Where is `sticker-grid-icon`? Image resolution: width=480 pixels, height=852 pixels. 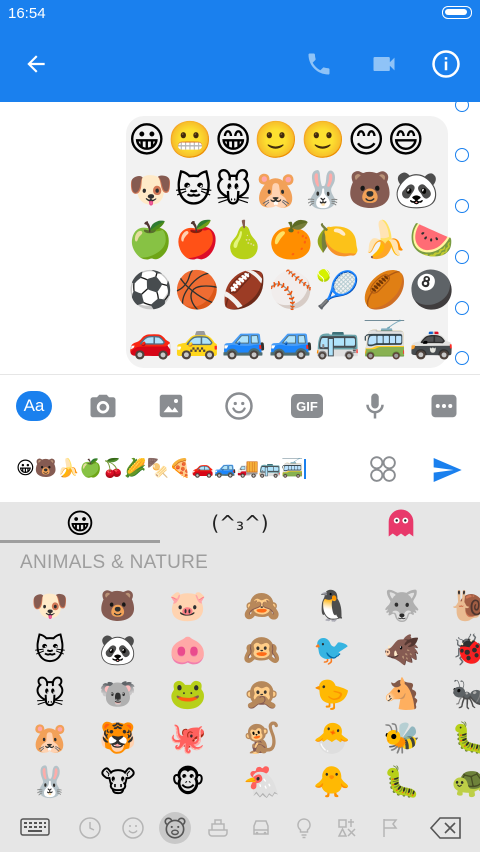
sticker-grid-icon is located at coordinates (383, 469).